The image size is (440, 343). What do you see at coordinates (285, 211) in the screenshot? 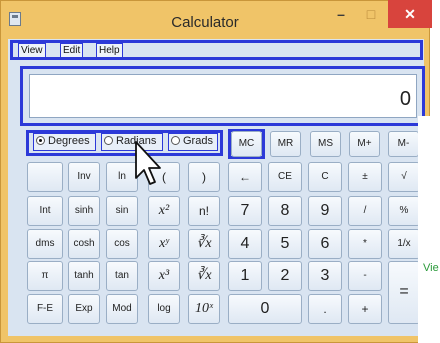
I see `digit-8-button: 8` at bounding box center [285, 211].